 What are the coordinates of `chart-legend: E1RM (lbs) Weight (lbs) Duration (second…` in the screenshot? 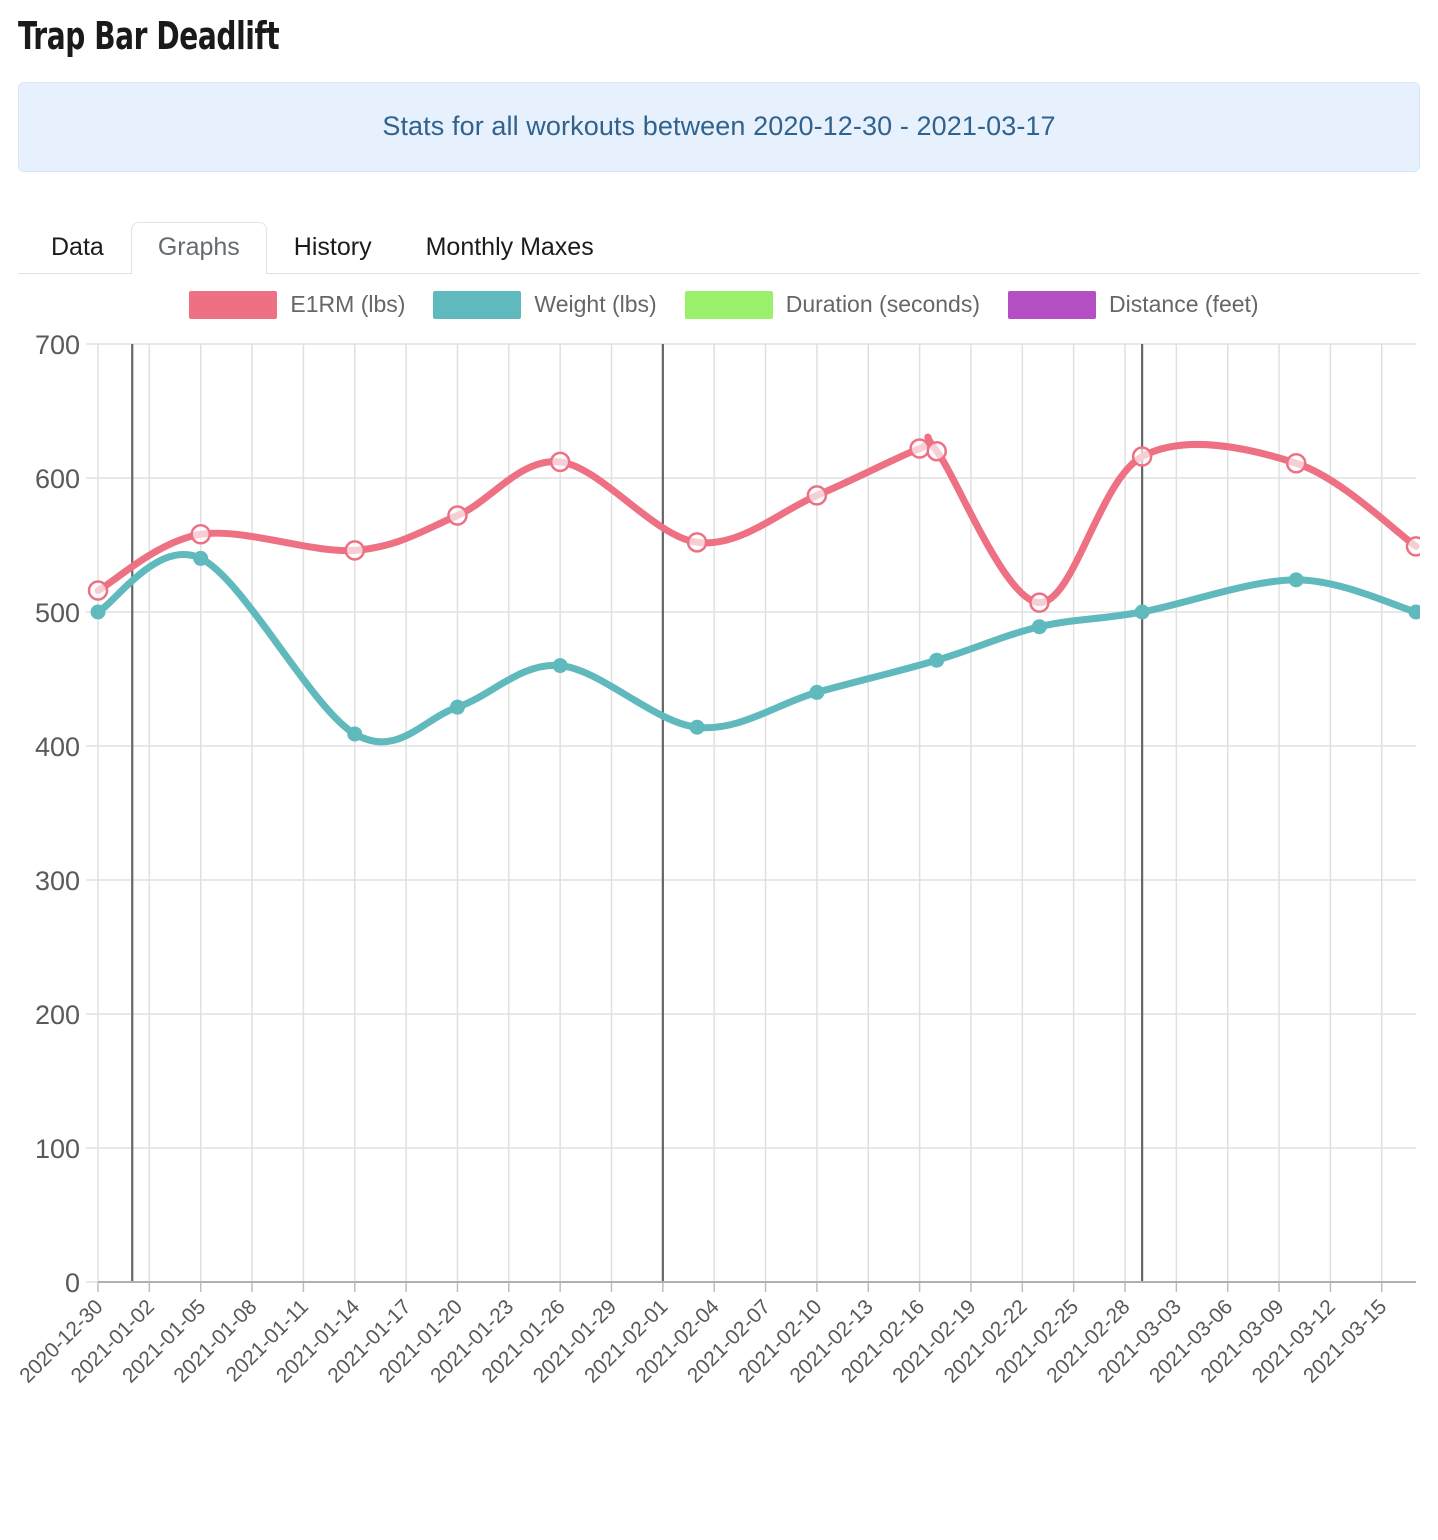 It's located at (724, 305).